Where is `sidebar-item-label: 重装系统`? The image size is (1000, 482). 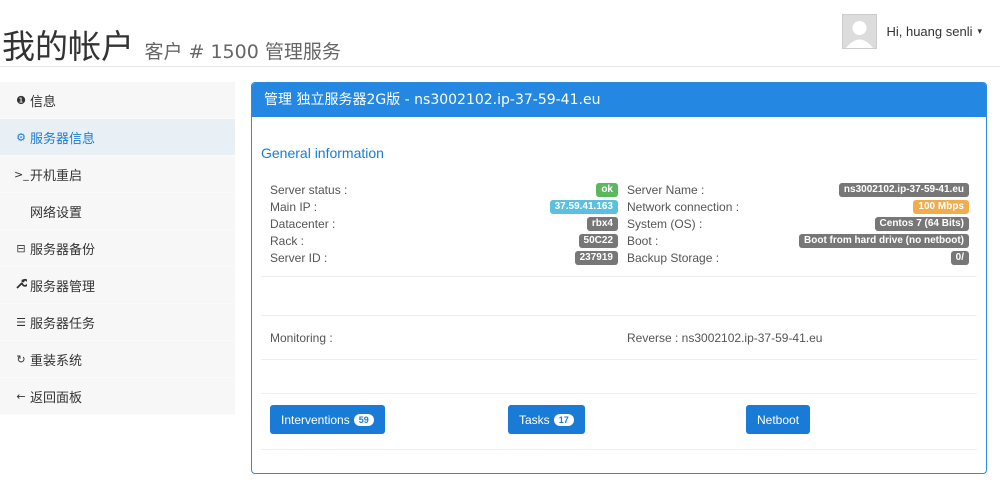
sidebar-item-label: 重装系统 is located at coordinates (56, 361).